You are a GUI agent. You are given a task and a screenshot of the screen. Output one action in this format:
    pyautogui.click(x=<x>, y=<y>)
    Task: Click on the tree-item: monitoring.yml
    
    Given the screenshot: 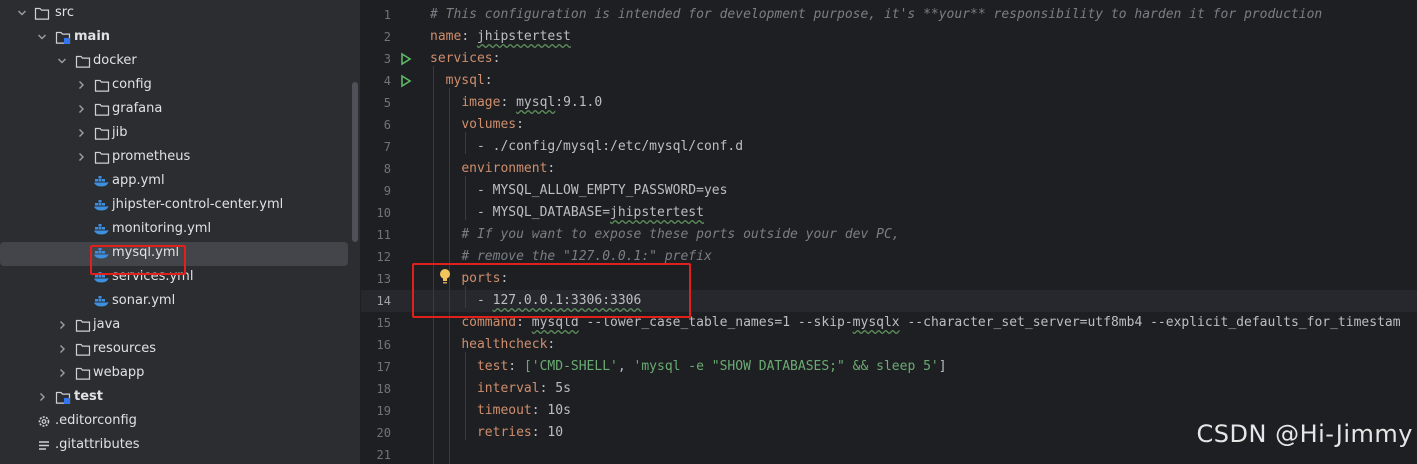 What is the action you would take?
    pyautogui.click(x=174, y=230)
    